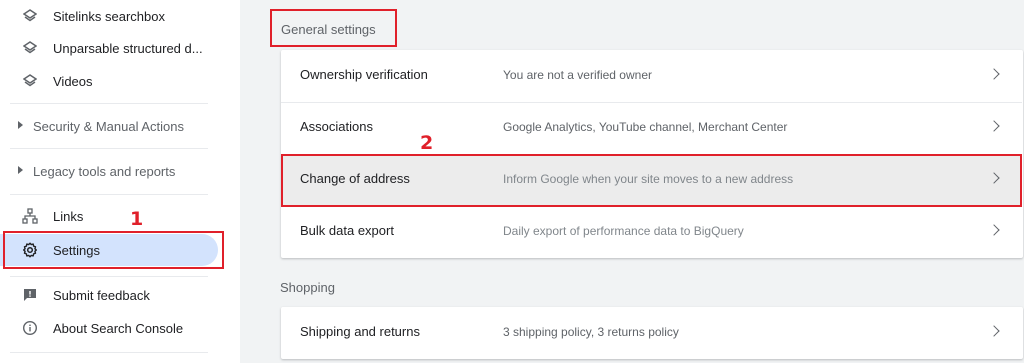  I want to click on sidebar-item-label: Sitelinks searchbox, so click(109, 16).